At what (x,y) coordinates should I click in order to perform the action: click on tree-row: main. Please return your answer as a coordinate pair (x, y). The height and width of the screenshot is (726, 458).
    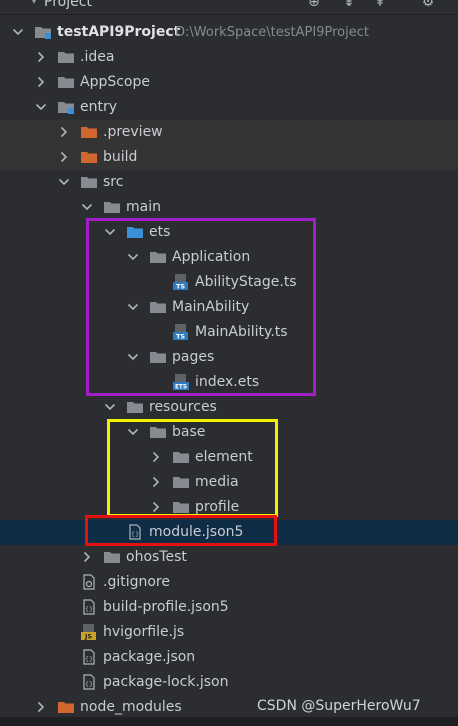
    Looking at the image, I should click on (229, 207).